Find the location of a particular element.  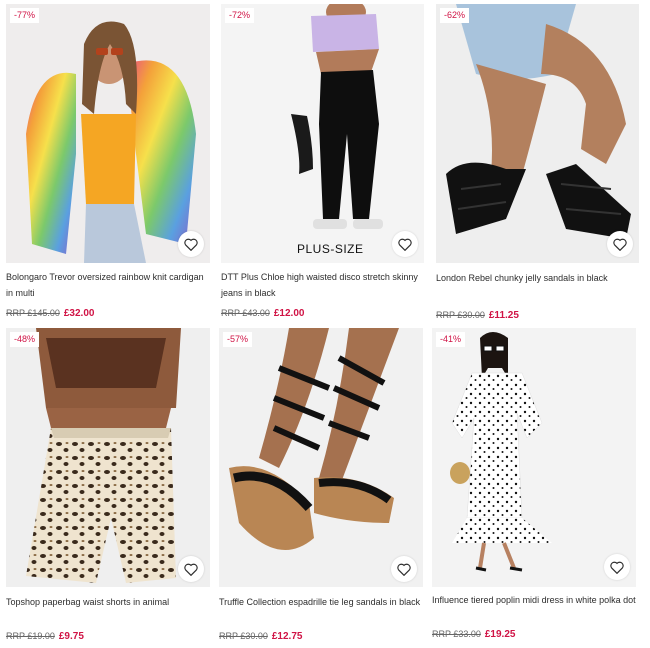

rrp-price: RRP £19.00 is located at coordinates (30, 636).